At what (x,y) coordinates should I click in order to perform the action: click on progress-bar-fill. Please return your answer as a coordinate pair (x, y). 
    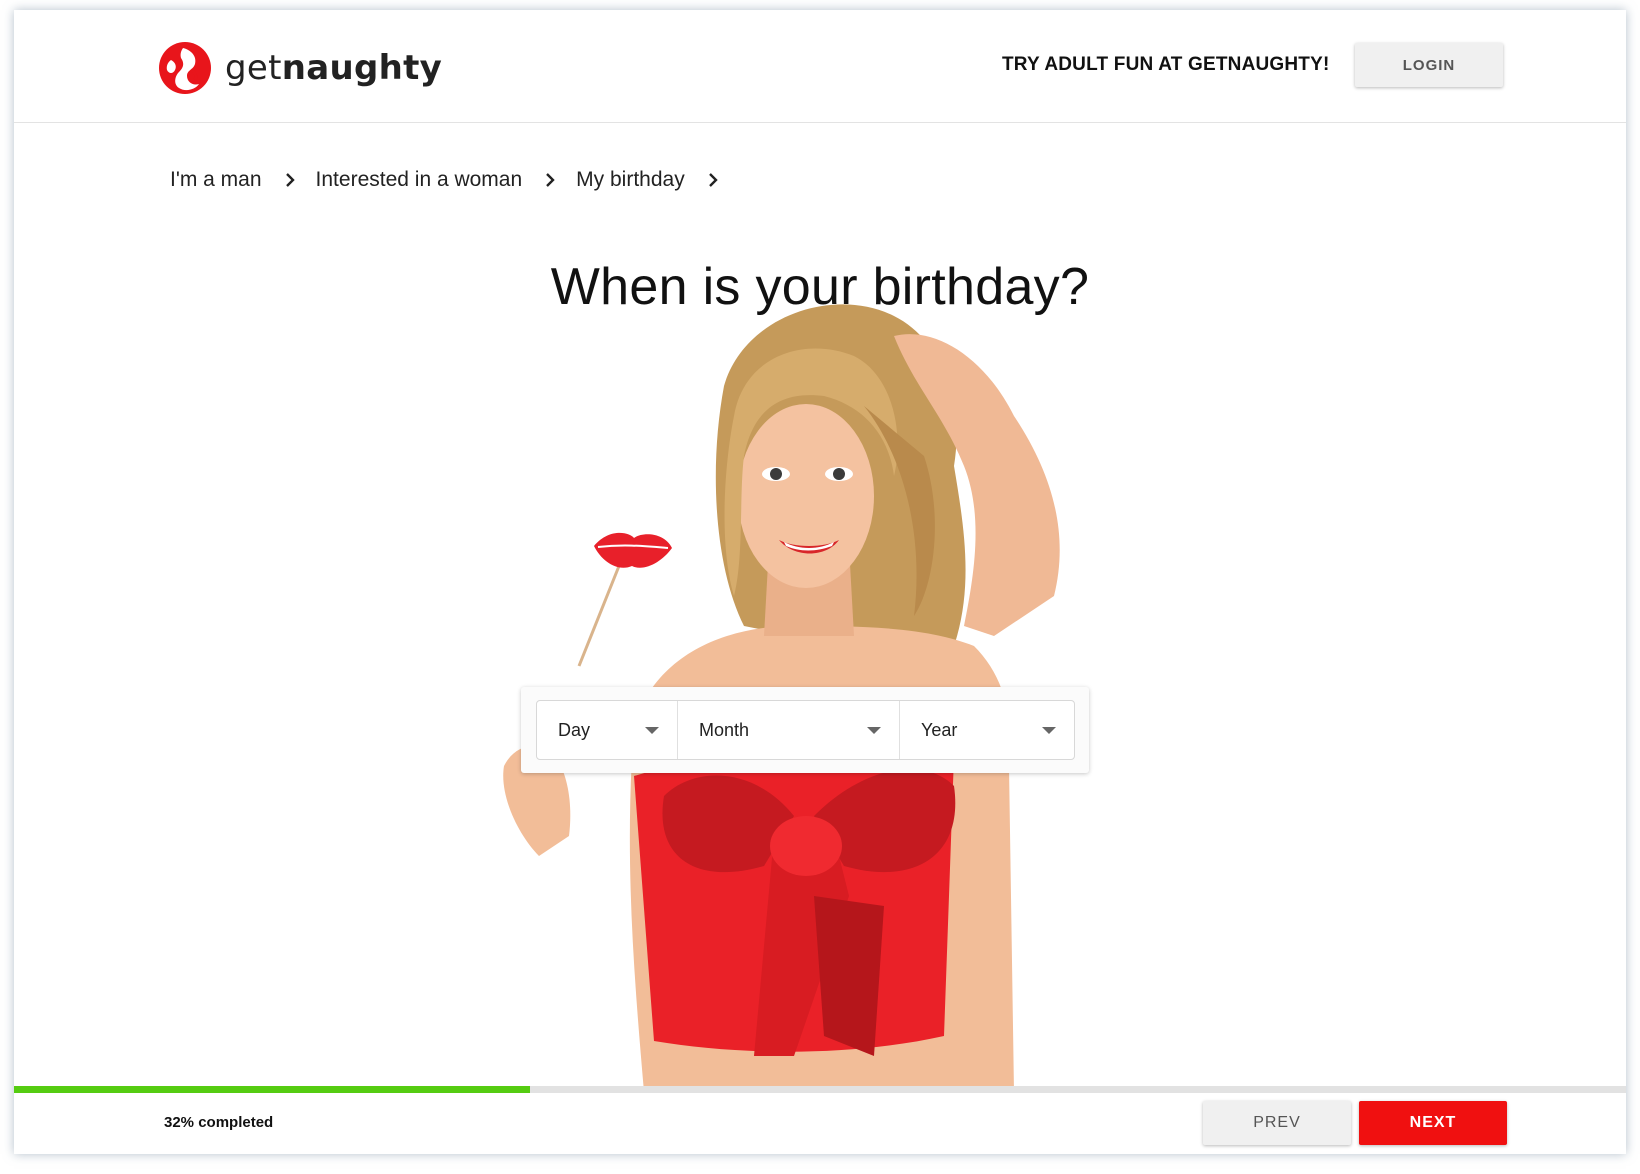
    Looking at the image, I should click on (272, 1089).